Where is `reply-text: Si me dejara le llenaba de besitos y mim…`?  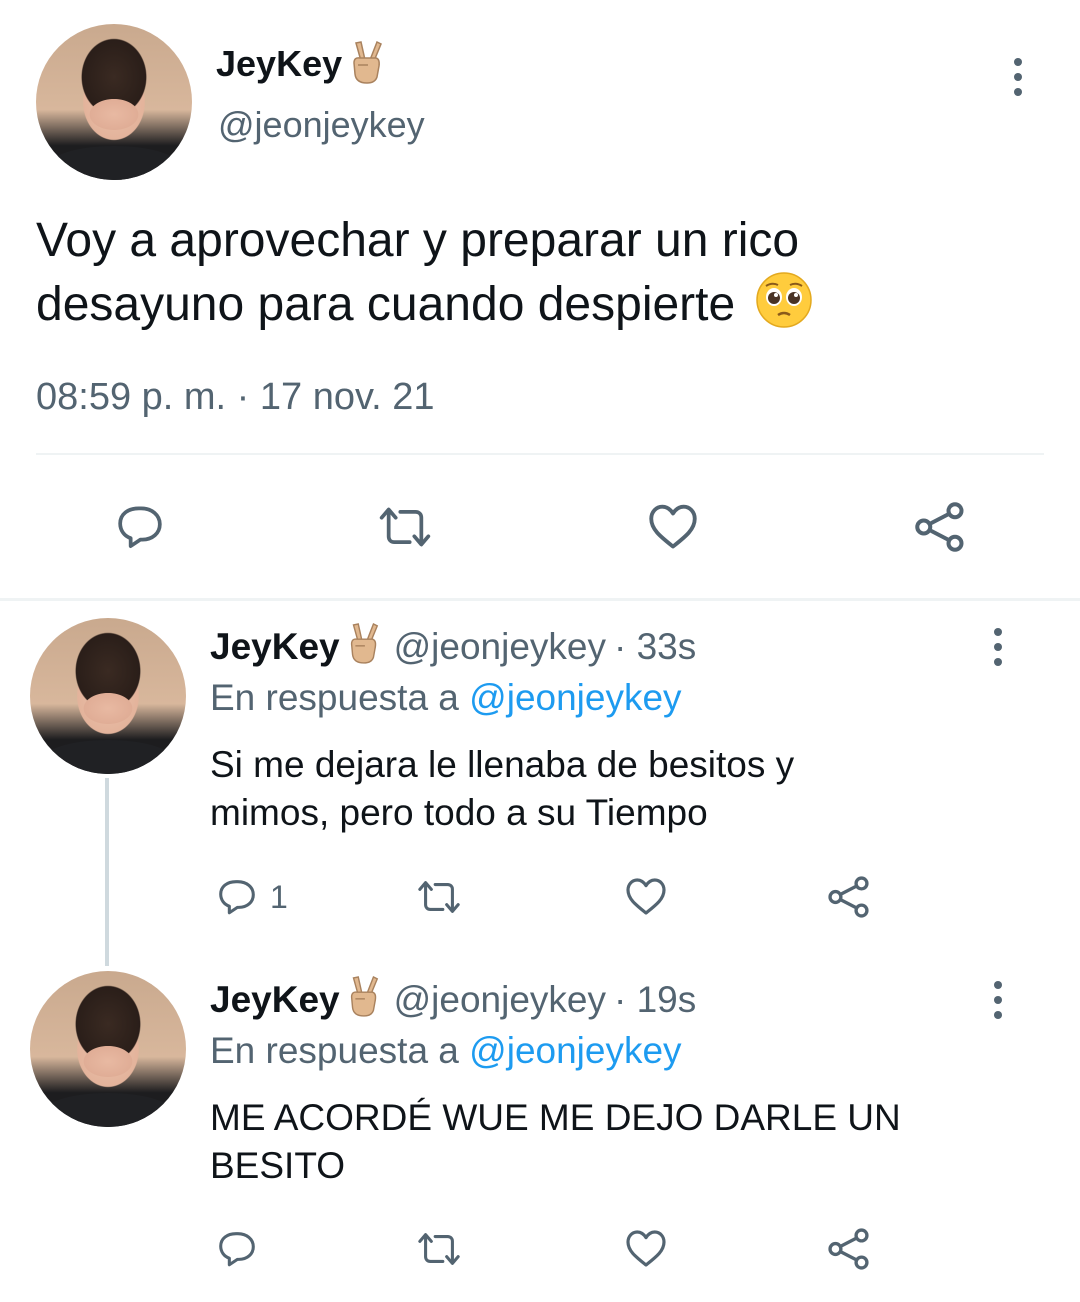
reply-text: Si me dejara le llenaba de besitos y mim… is located at coordinates (502, 788).